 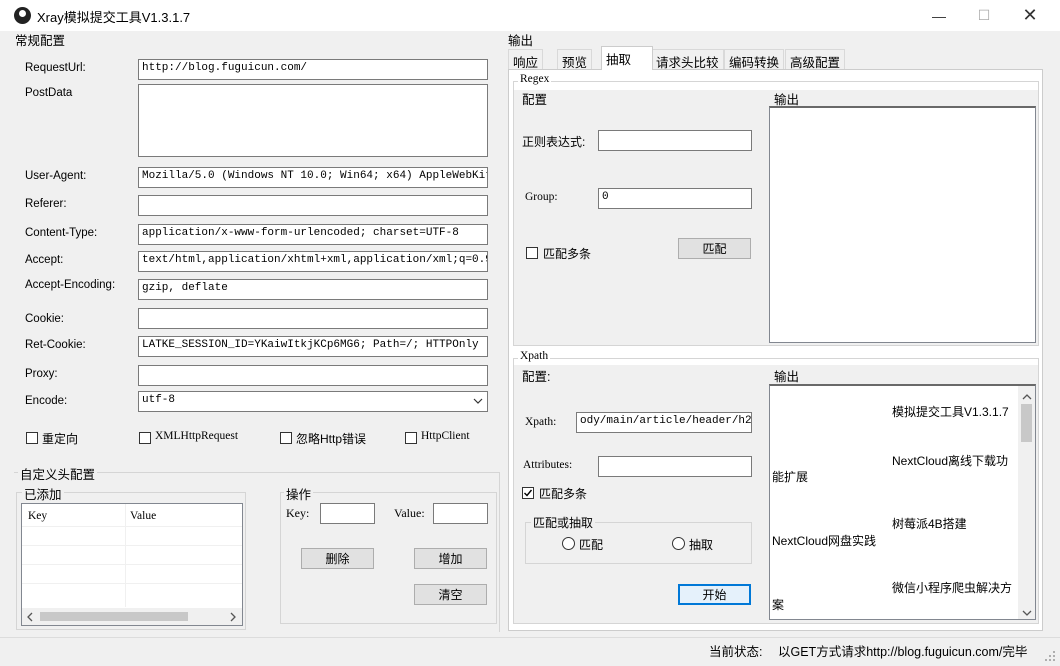 What do you see at coordinates (460, 513) in the screenshot?
I see `header-value-input` at bounding box center [460, 513].